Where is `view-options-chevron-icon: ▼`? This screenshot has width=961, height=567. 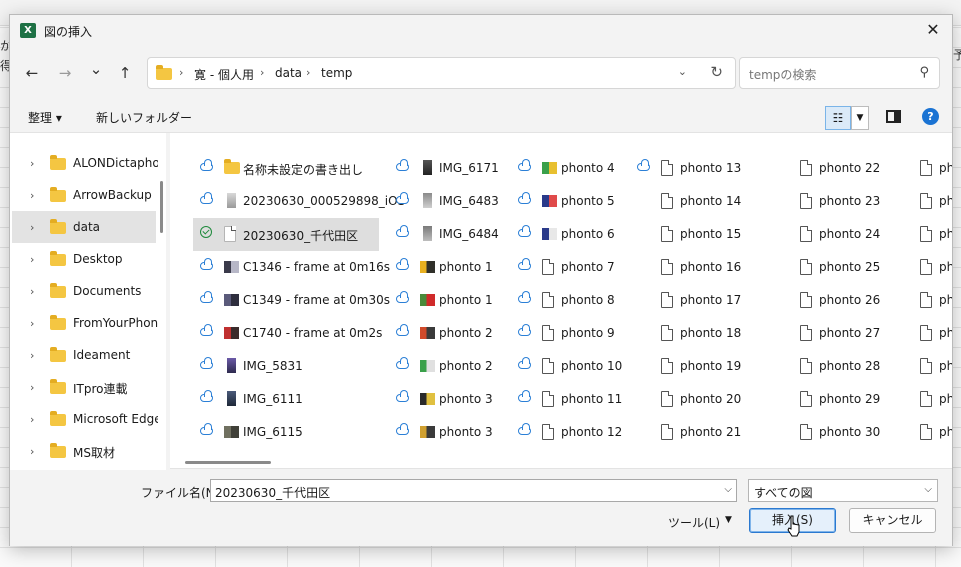 view-options-chevron-icon: ▼ is located at coordinates (860, 118).